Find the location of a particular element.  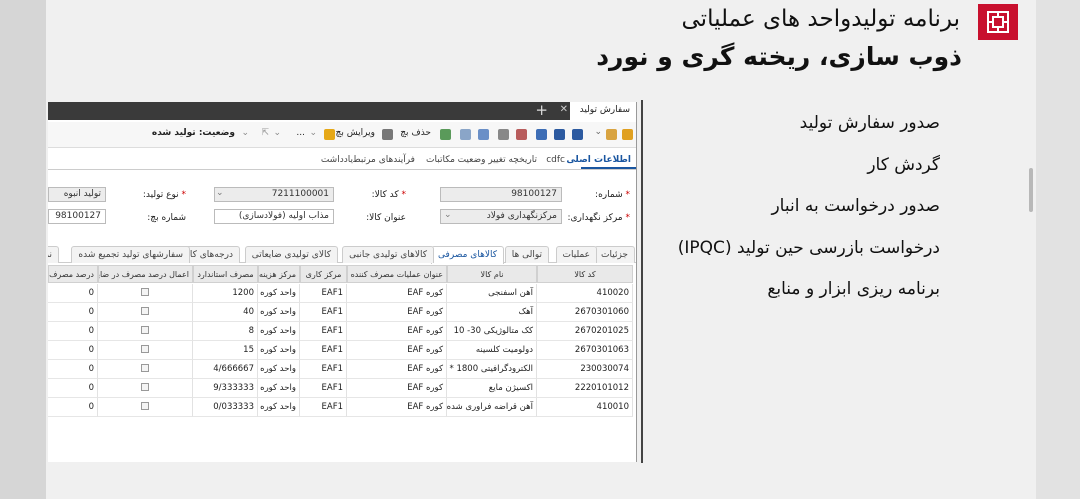

print-icon is located at coordinates (521, 134).